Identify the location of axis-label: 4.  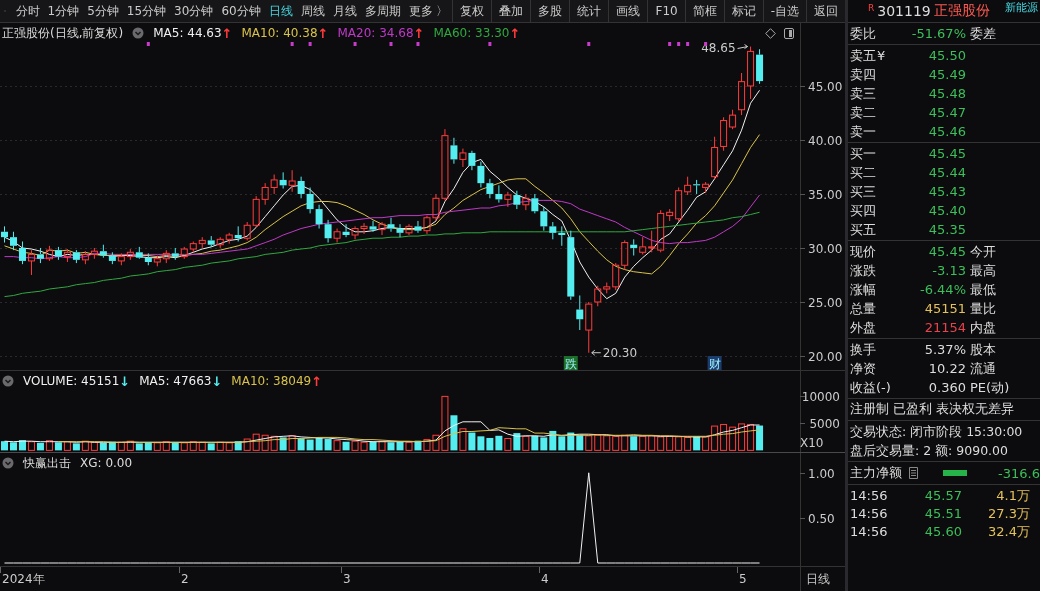
(545, 579).